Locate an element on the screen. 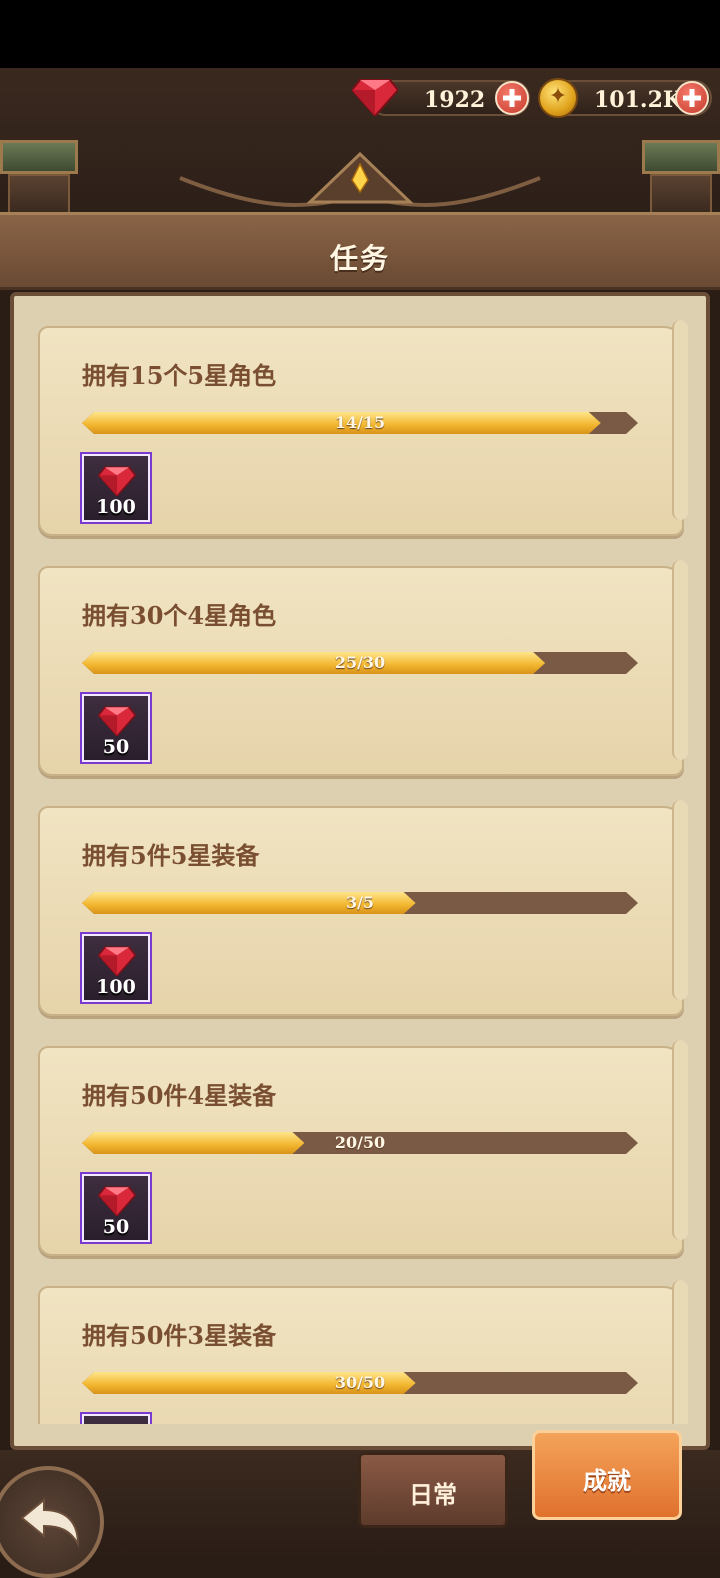 This screenshot has height=1578, width=720. task-title: 拥有5件5星装备 is located at coordinates (171, 855).